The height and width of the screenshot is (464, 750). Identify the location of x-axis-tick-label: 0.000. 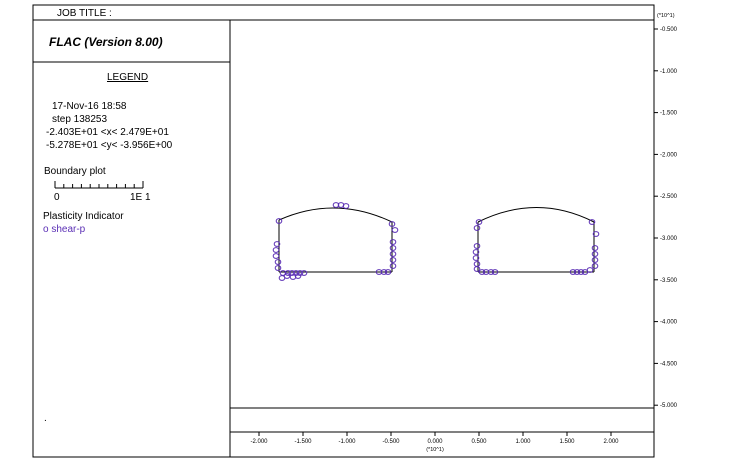
(435, 442).